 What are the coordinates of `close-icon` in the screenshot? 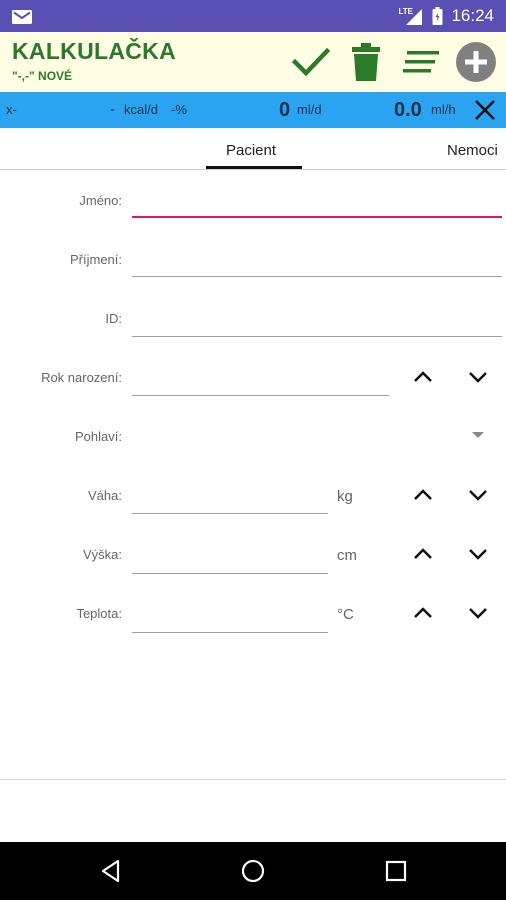 It's located at (485, 110).